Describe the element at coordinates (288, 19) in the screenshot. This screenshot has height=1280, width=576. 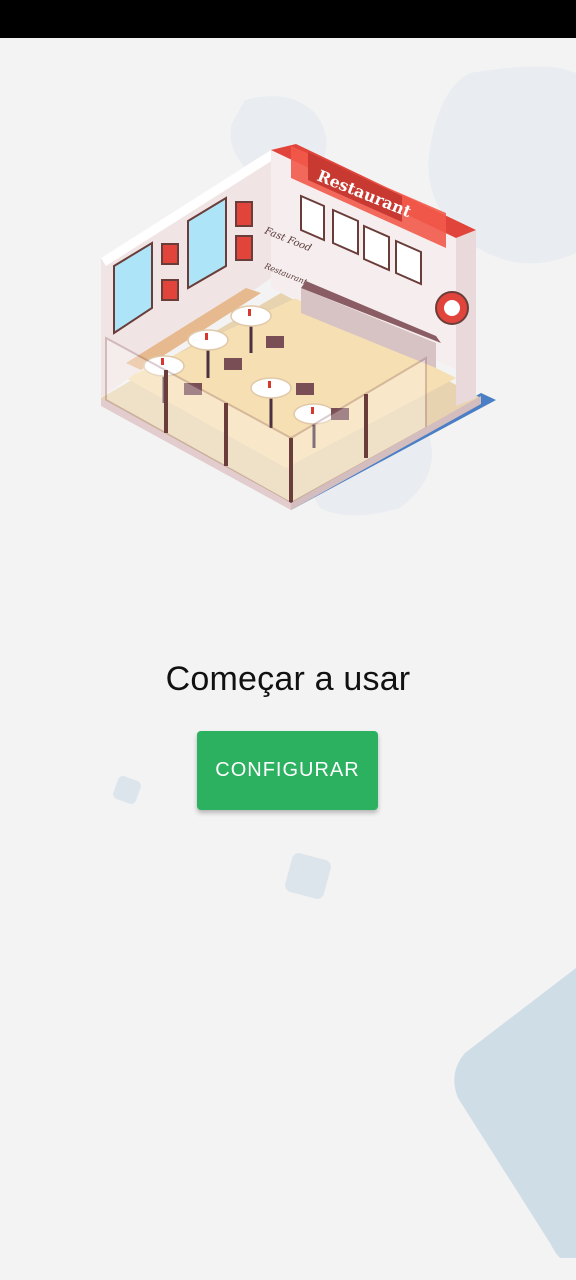
I see `status-bar` at that location.